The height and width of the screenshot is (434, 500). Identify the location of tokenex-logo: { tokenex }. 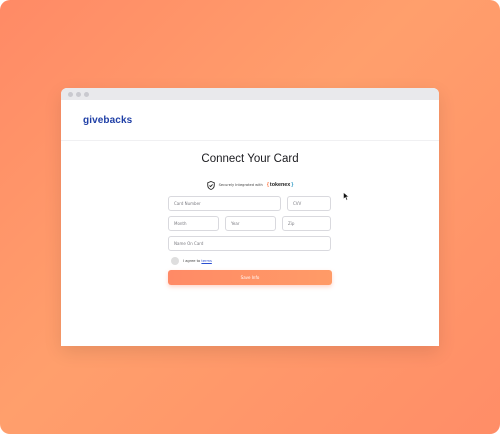
(280, 185).